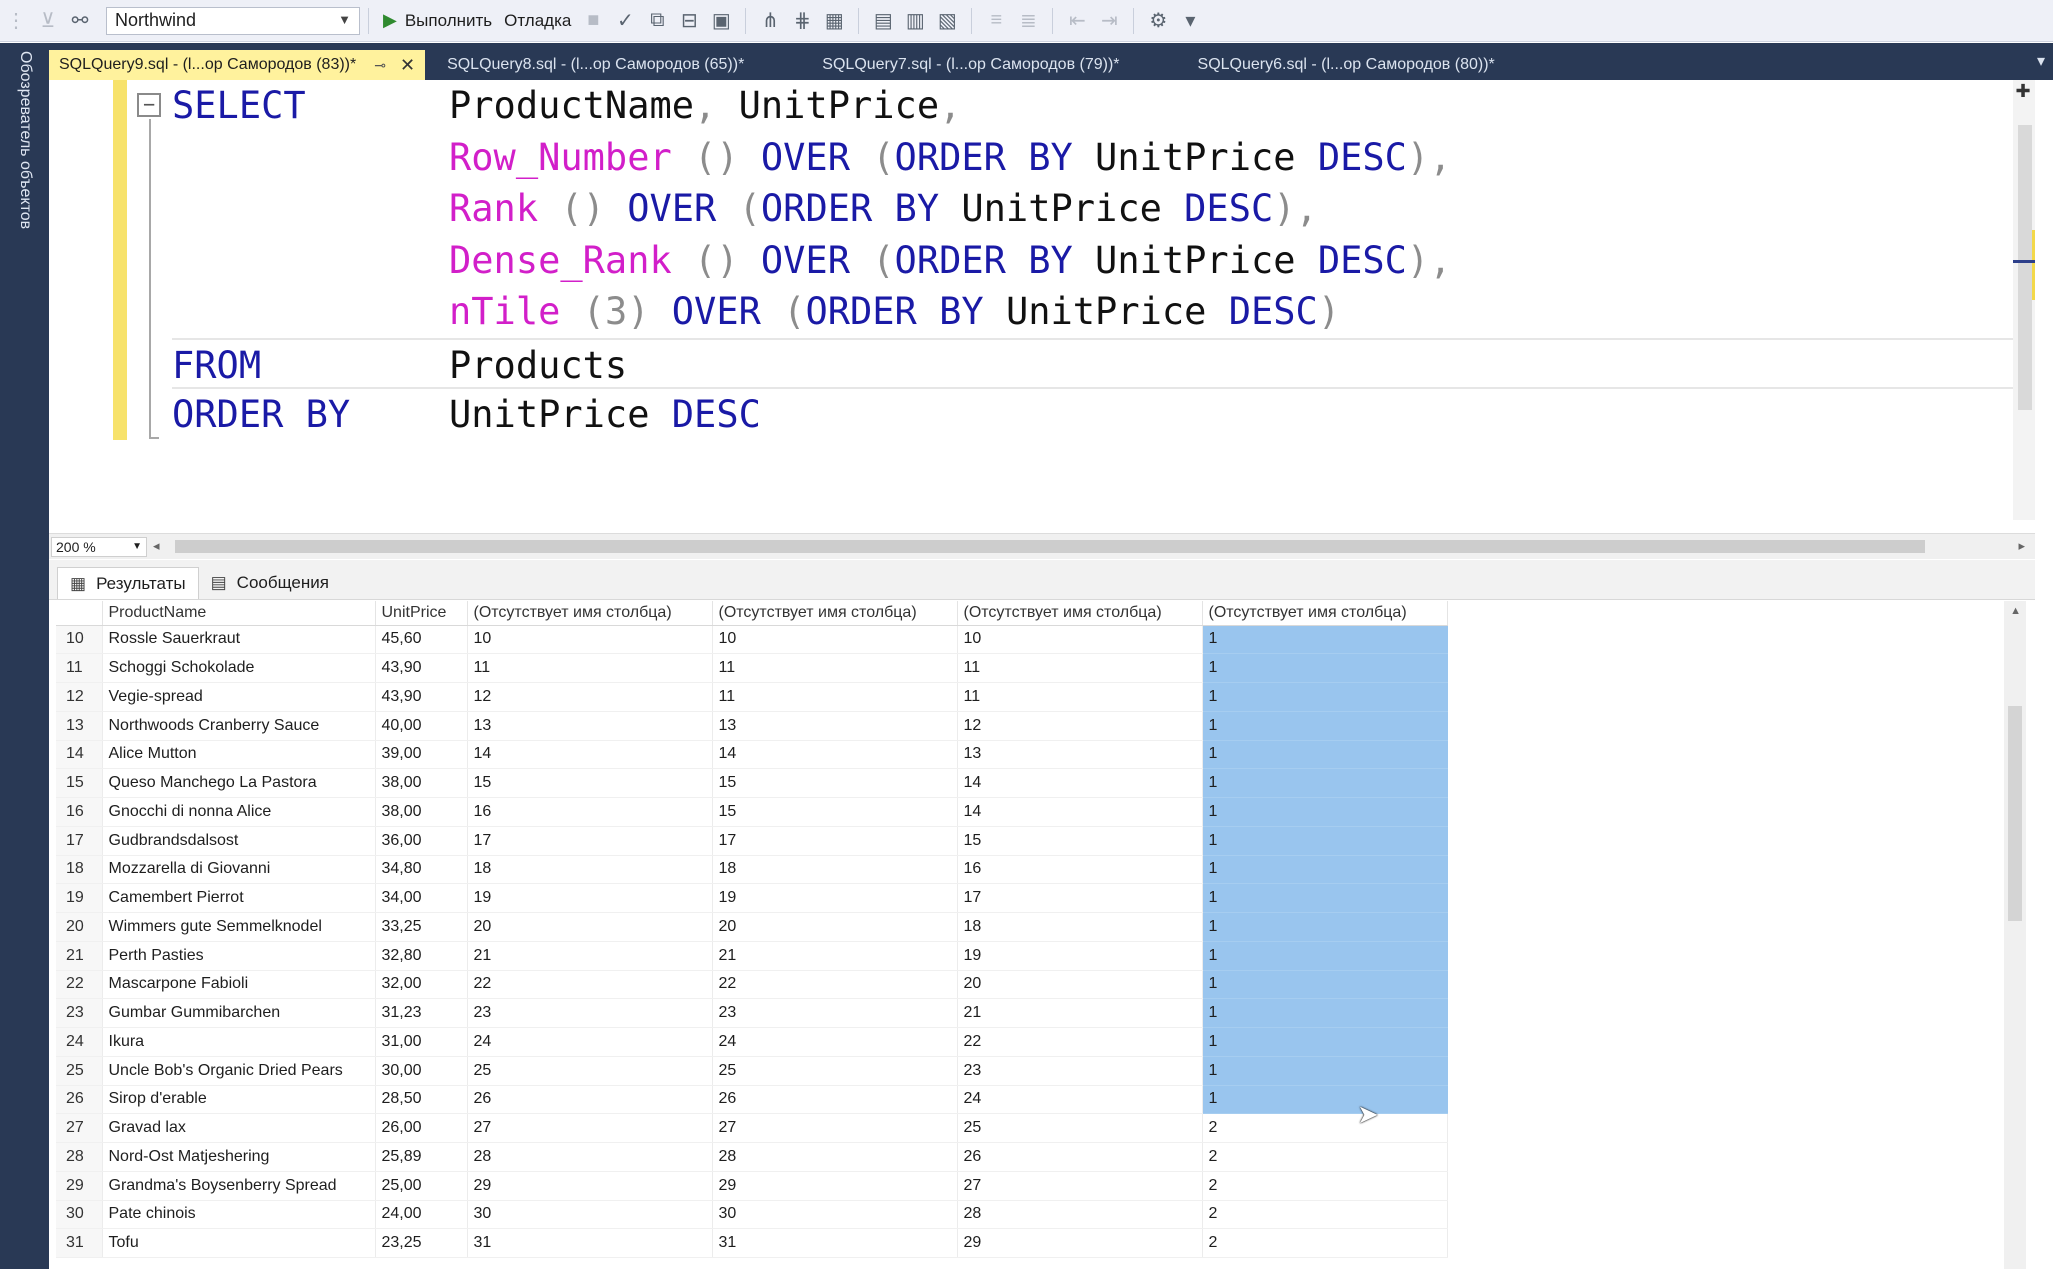 The image size is (2053, 1269). I want to click on database-select: Northwind ▼, so click(233, 20).